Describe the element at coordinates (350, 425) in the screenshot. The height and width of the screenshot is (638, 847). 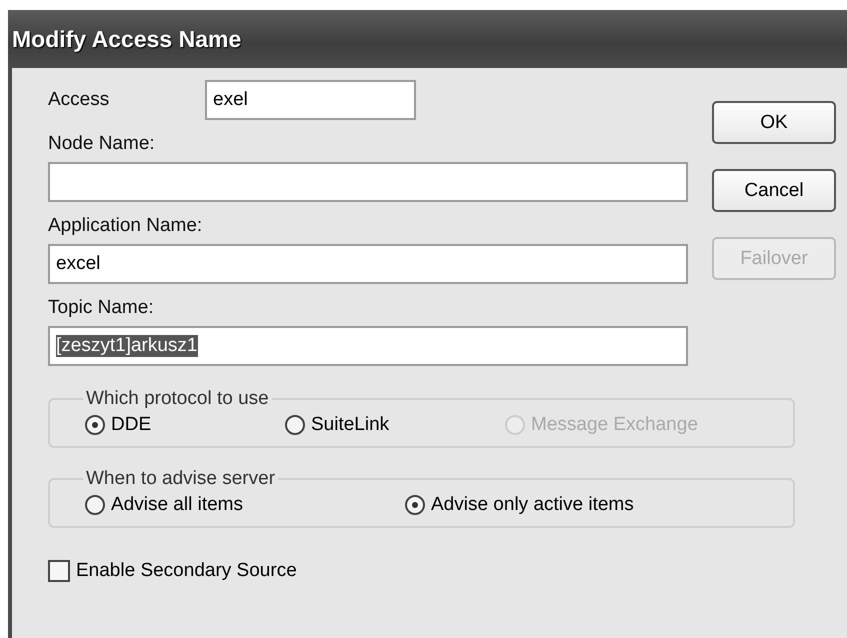
I see `radio-label: SuiteLink` at that location.